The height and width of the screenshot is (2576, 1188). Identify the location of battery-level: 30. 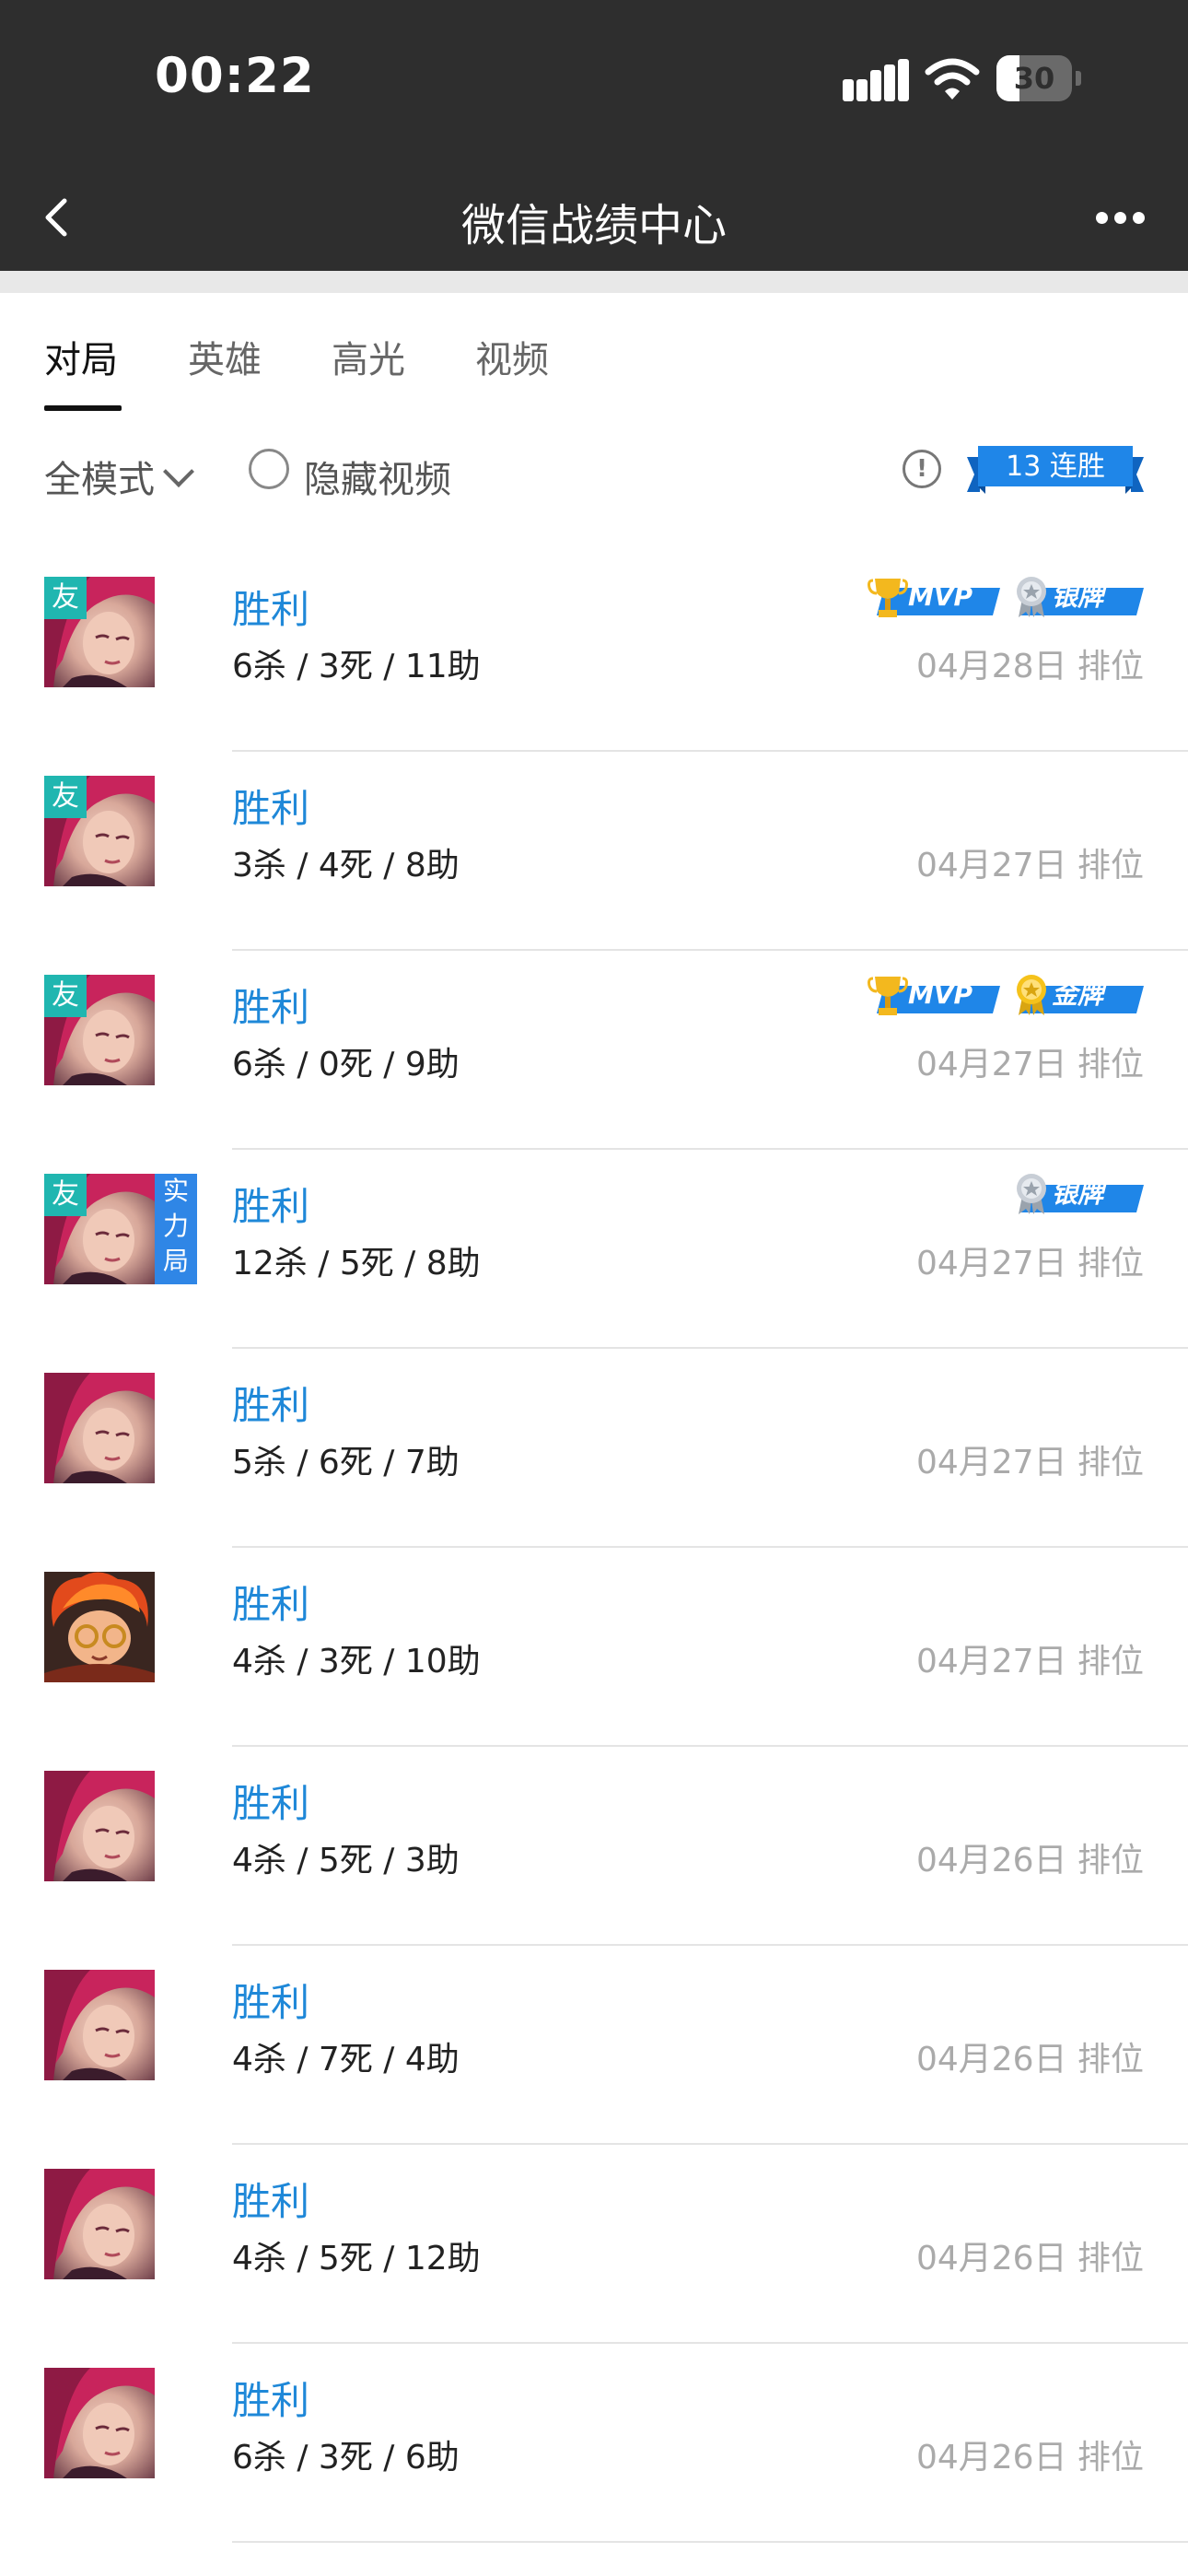
(1034, 78).